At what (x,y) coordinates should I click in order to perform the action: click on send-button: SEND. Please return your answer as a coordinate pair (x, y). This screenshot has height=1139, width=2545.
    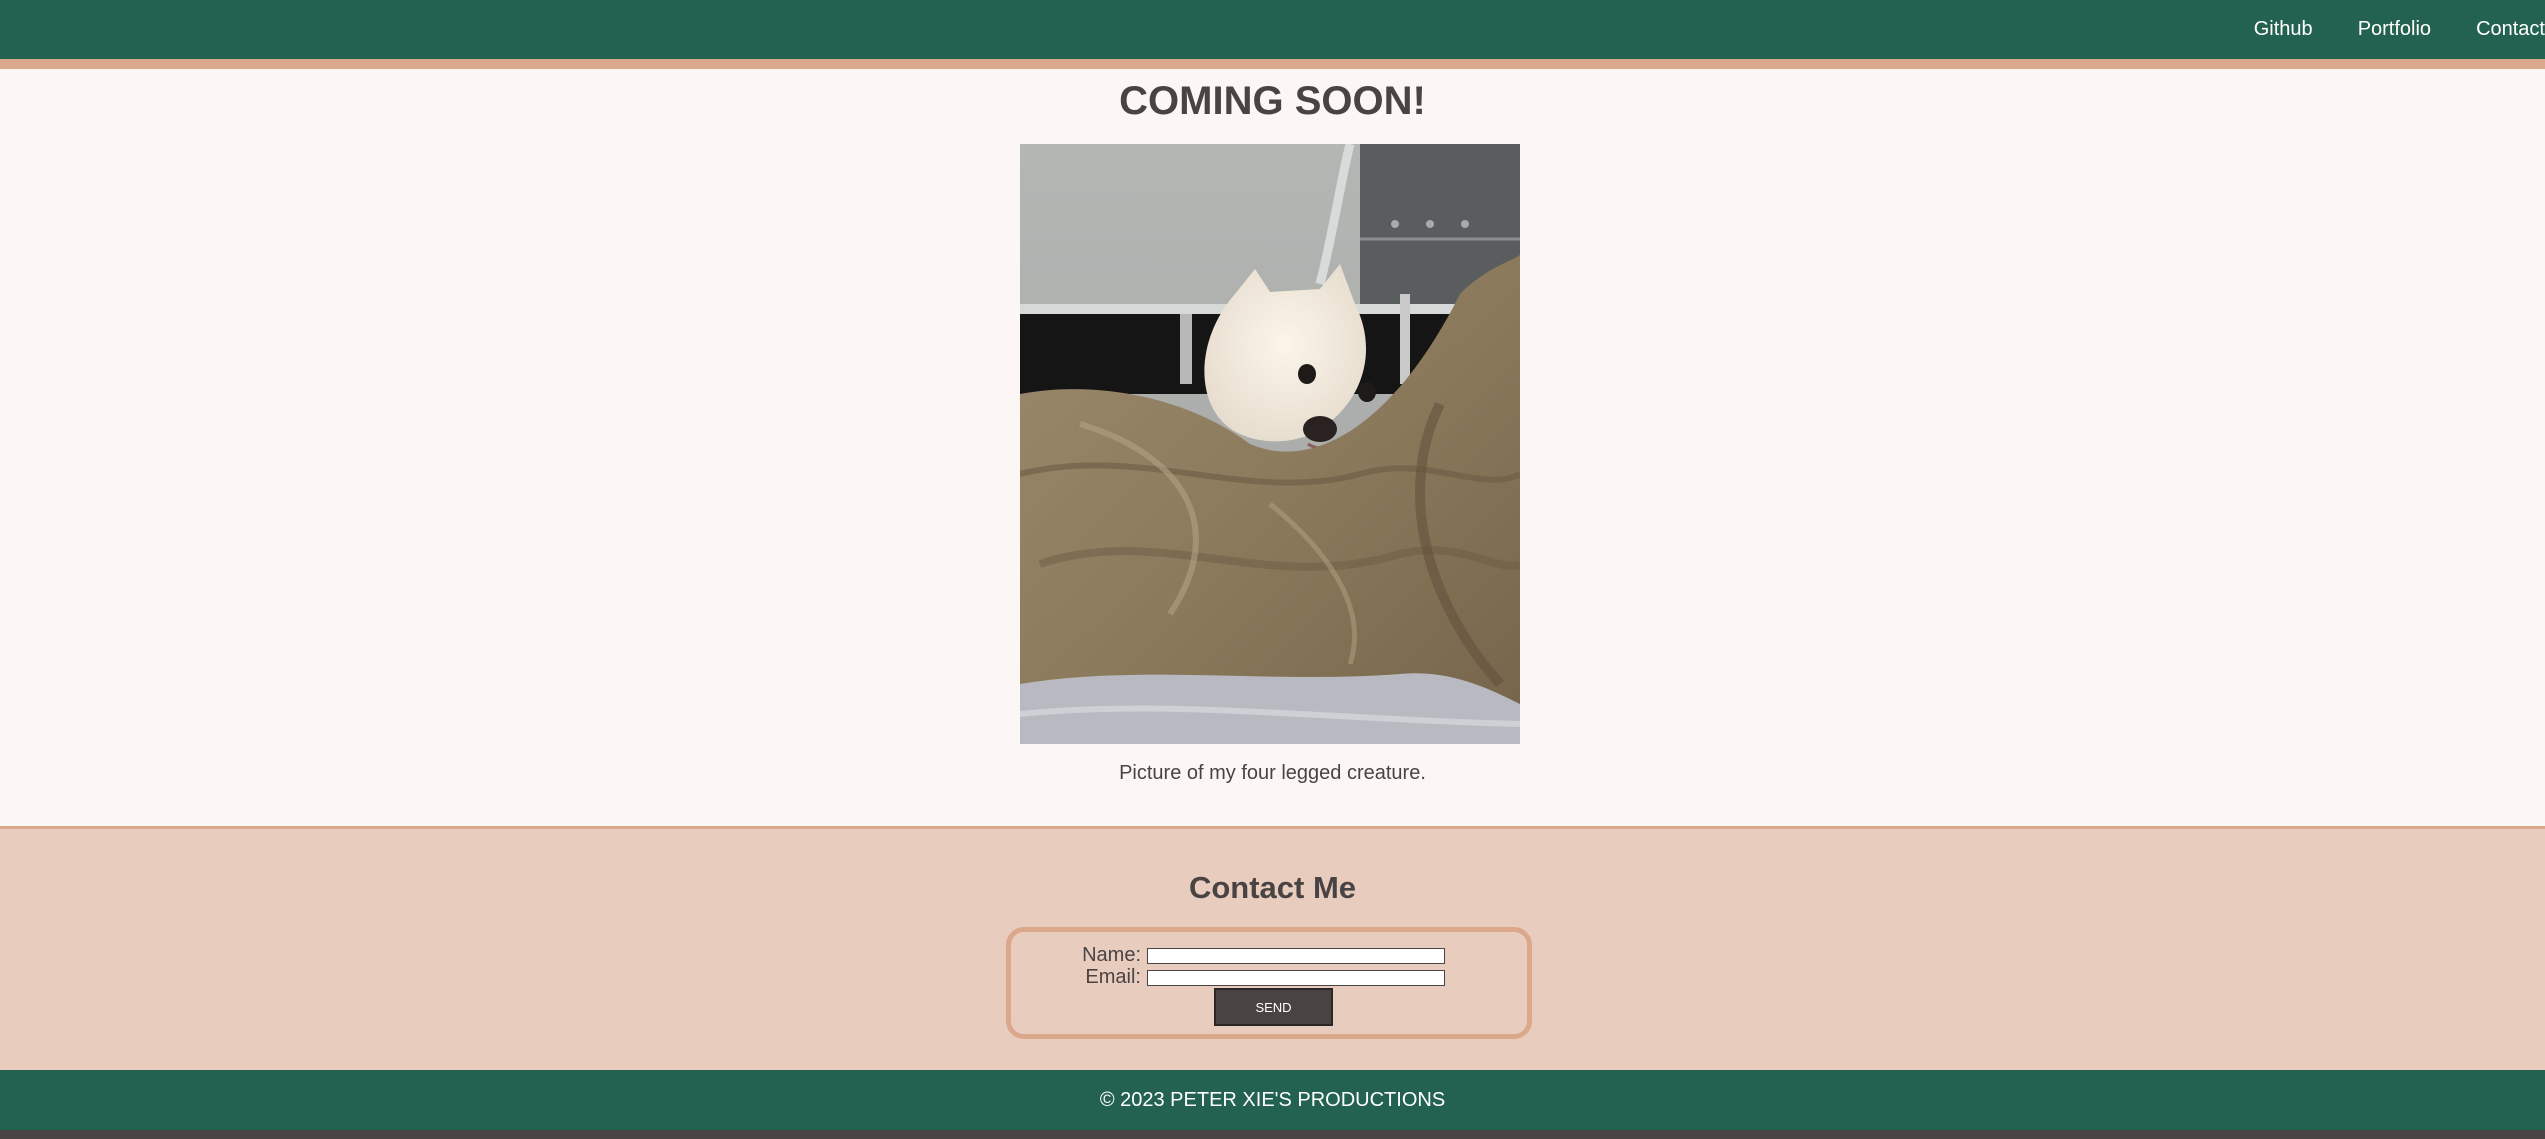
    Looking at the image, I should click on (1273, 1007).